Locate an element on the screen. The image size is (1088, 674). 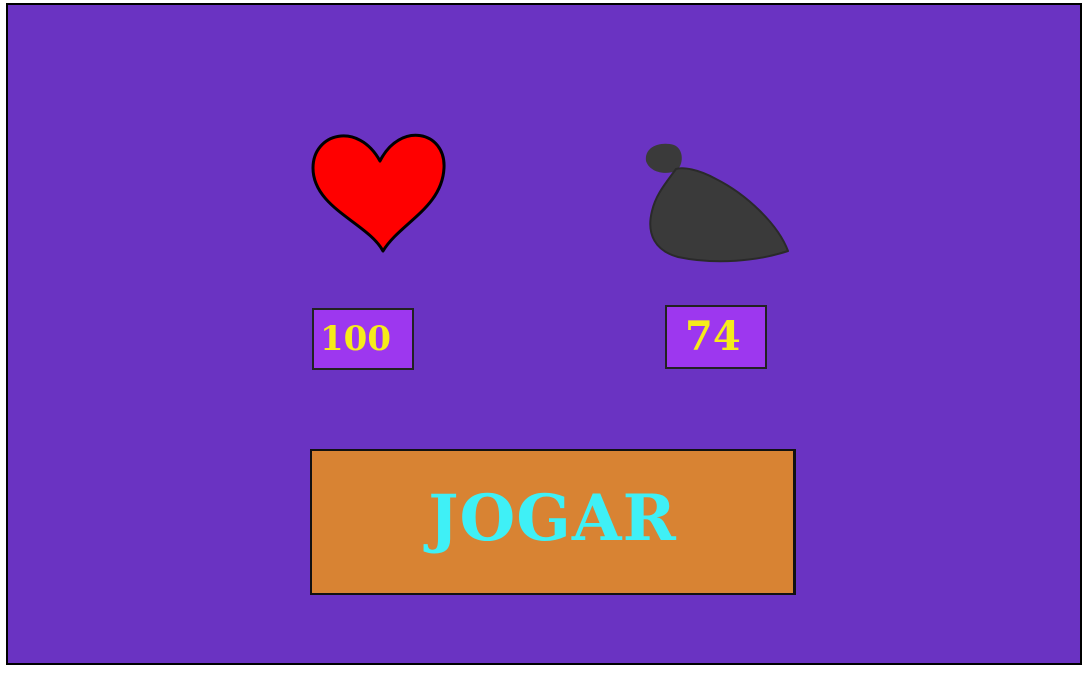
life-counter: 100 is located at coordinates (363, 339).